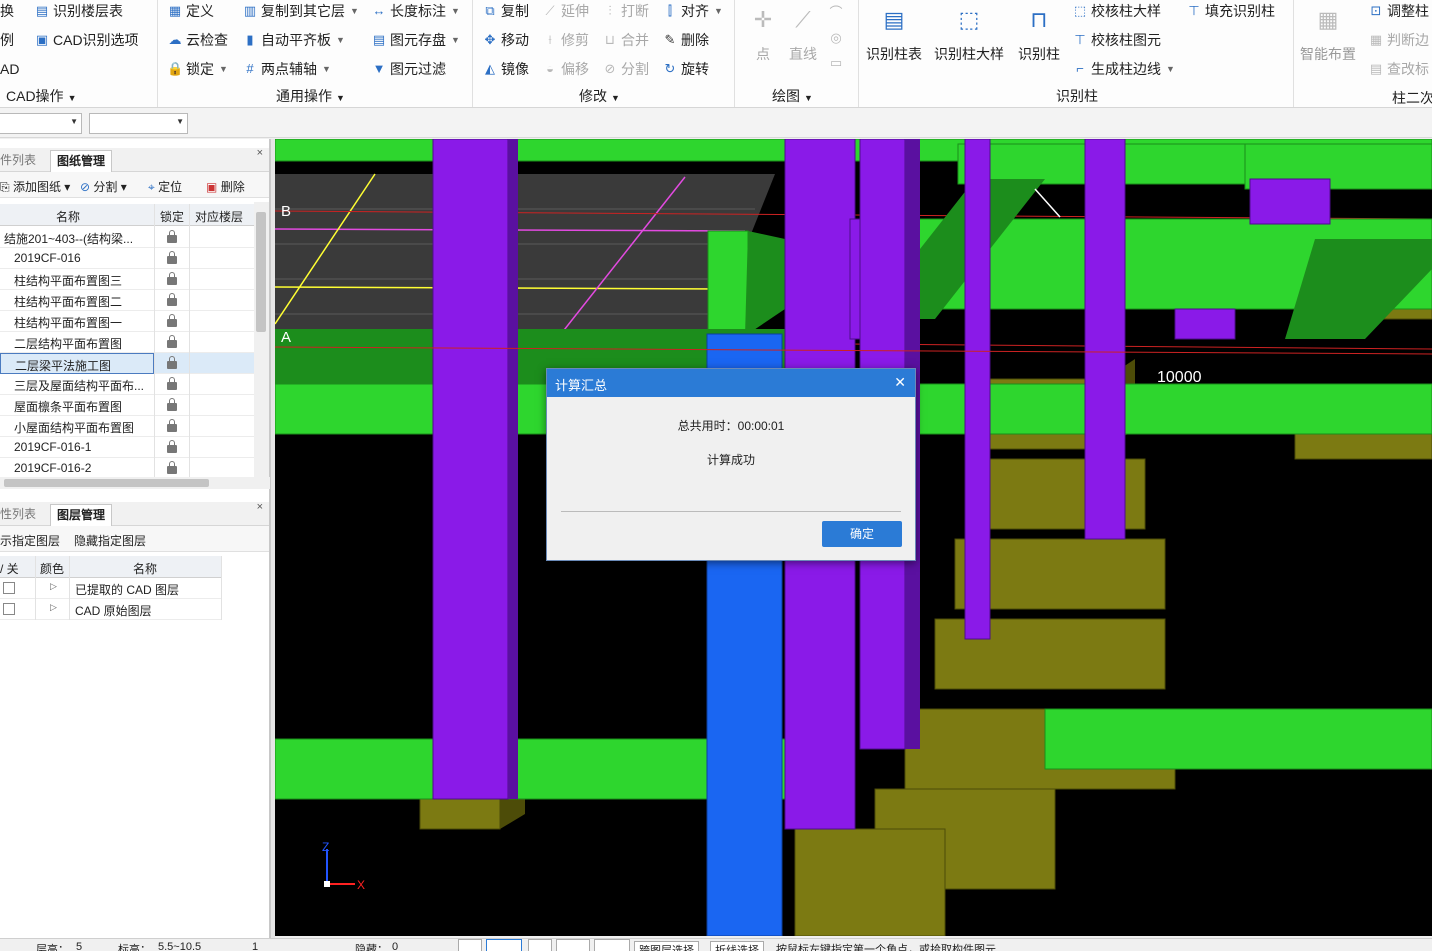  What do you see at coordinates (803, 34) in the screenshot?
I see `draw-line-button: ⟋ 直线` at bounding box center [803, 34].